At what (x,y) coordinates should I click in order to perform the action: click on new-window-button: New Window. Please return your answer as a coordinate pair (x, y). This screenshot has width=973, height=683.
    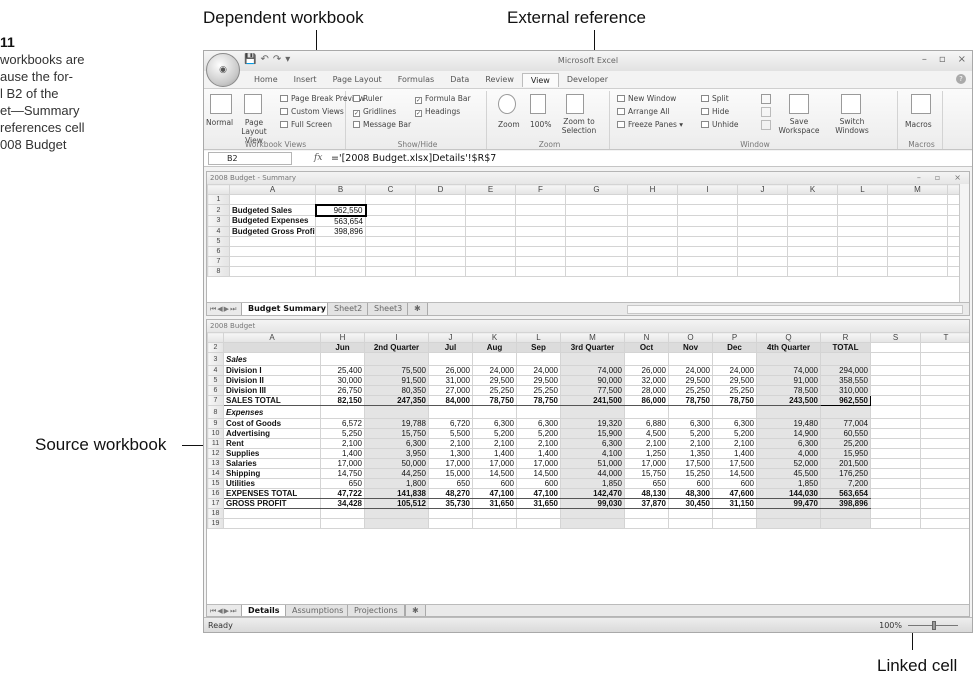
    Looking at the image, I should click on (646, 98).